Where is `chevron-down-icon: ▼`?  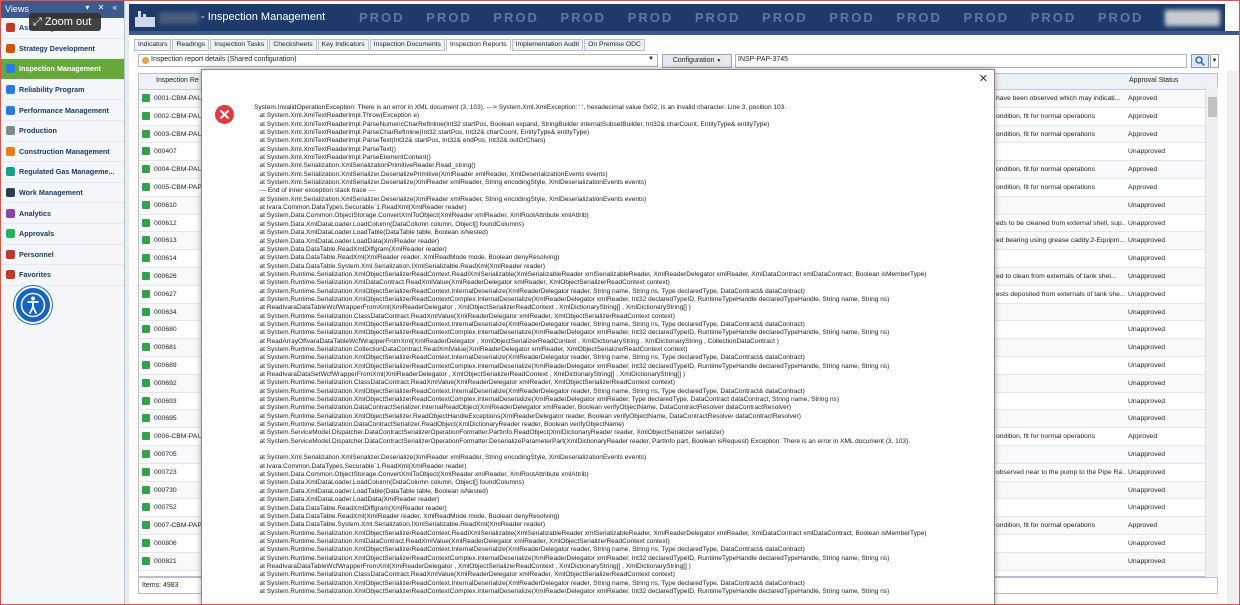
chevron-down-icon: ▼ is located at coordinates (719, 61).